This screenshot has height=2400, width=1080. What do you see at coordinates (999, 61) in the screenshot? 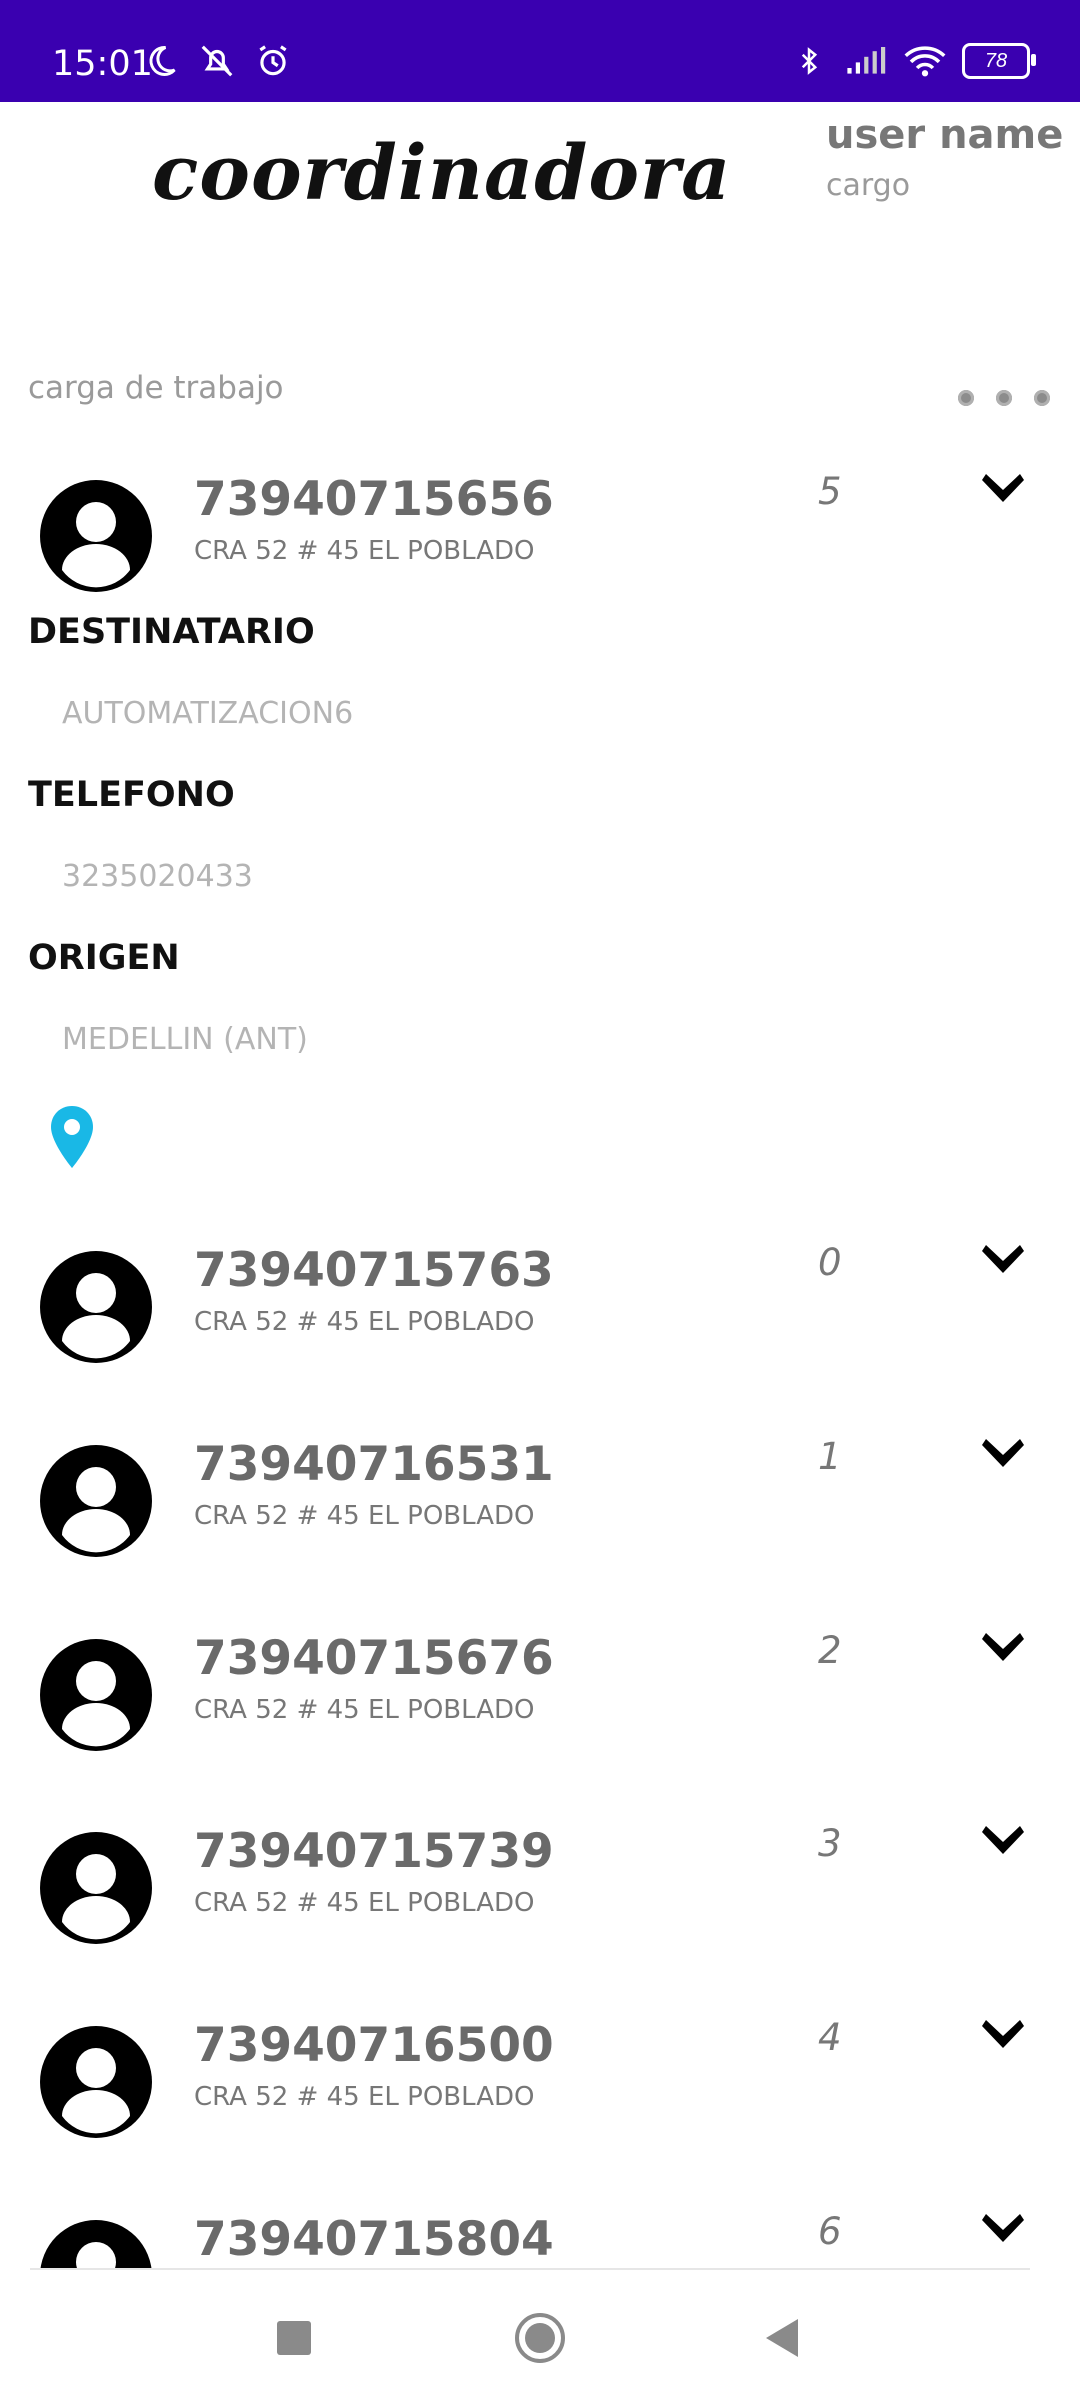
I see `battery-icon: 78` at bounding box center [999, 61].